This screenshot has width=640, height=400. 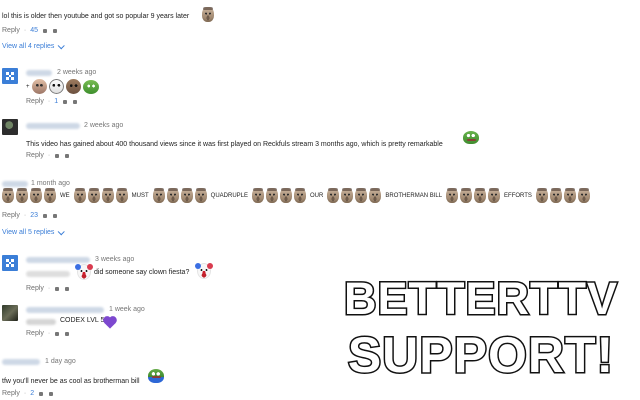 What do you see at coordinates (28, 86) in the screenshot?
I see `plus-sign: +` at bounding box center [28, 86].